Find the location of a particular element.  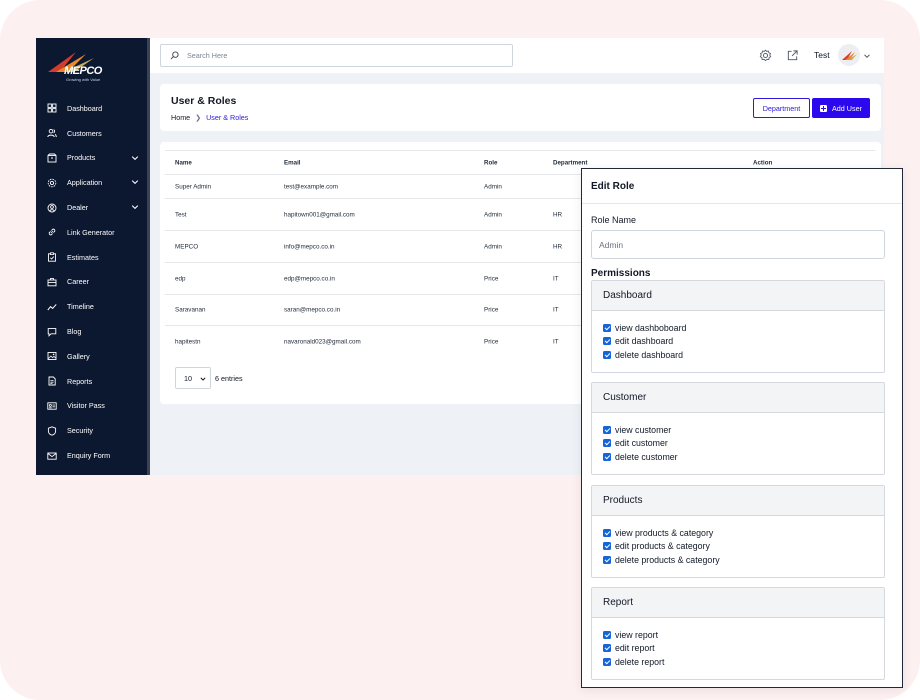

sidebar-item-visitor-pass: Visitor Pass is located at coordinates (91, 406).